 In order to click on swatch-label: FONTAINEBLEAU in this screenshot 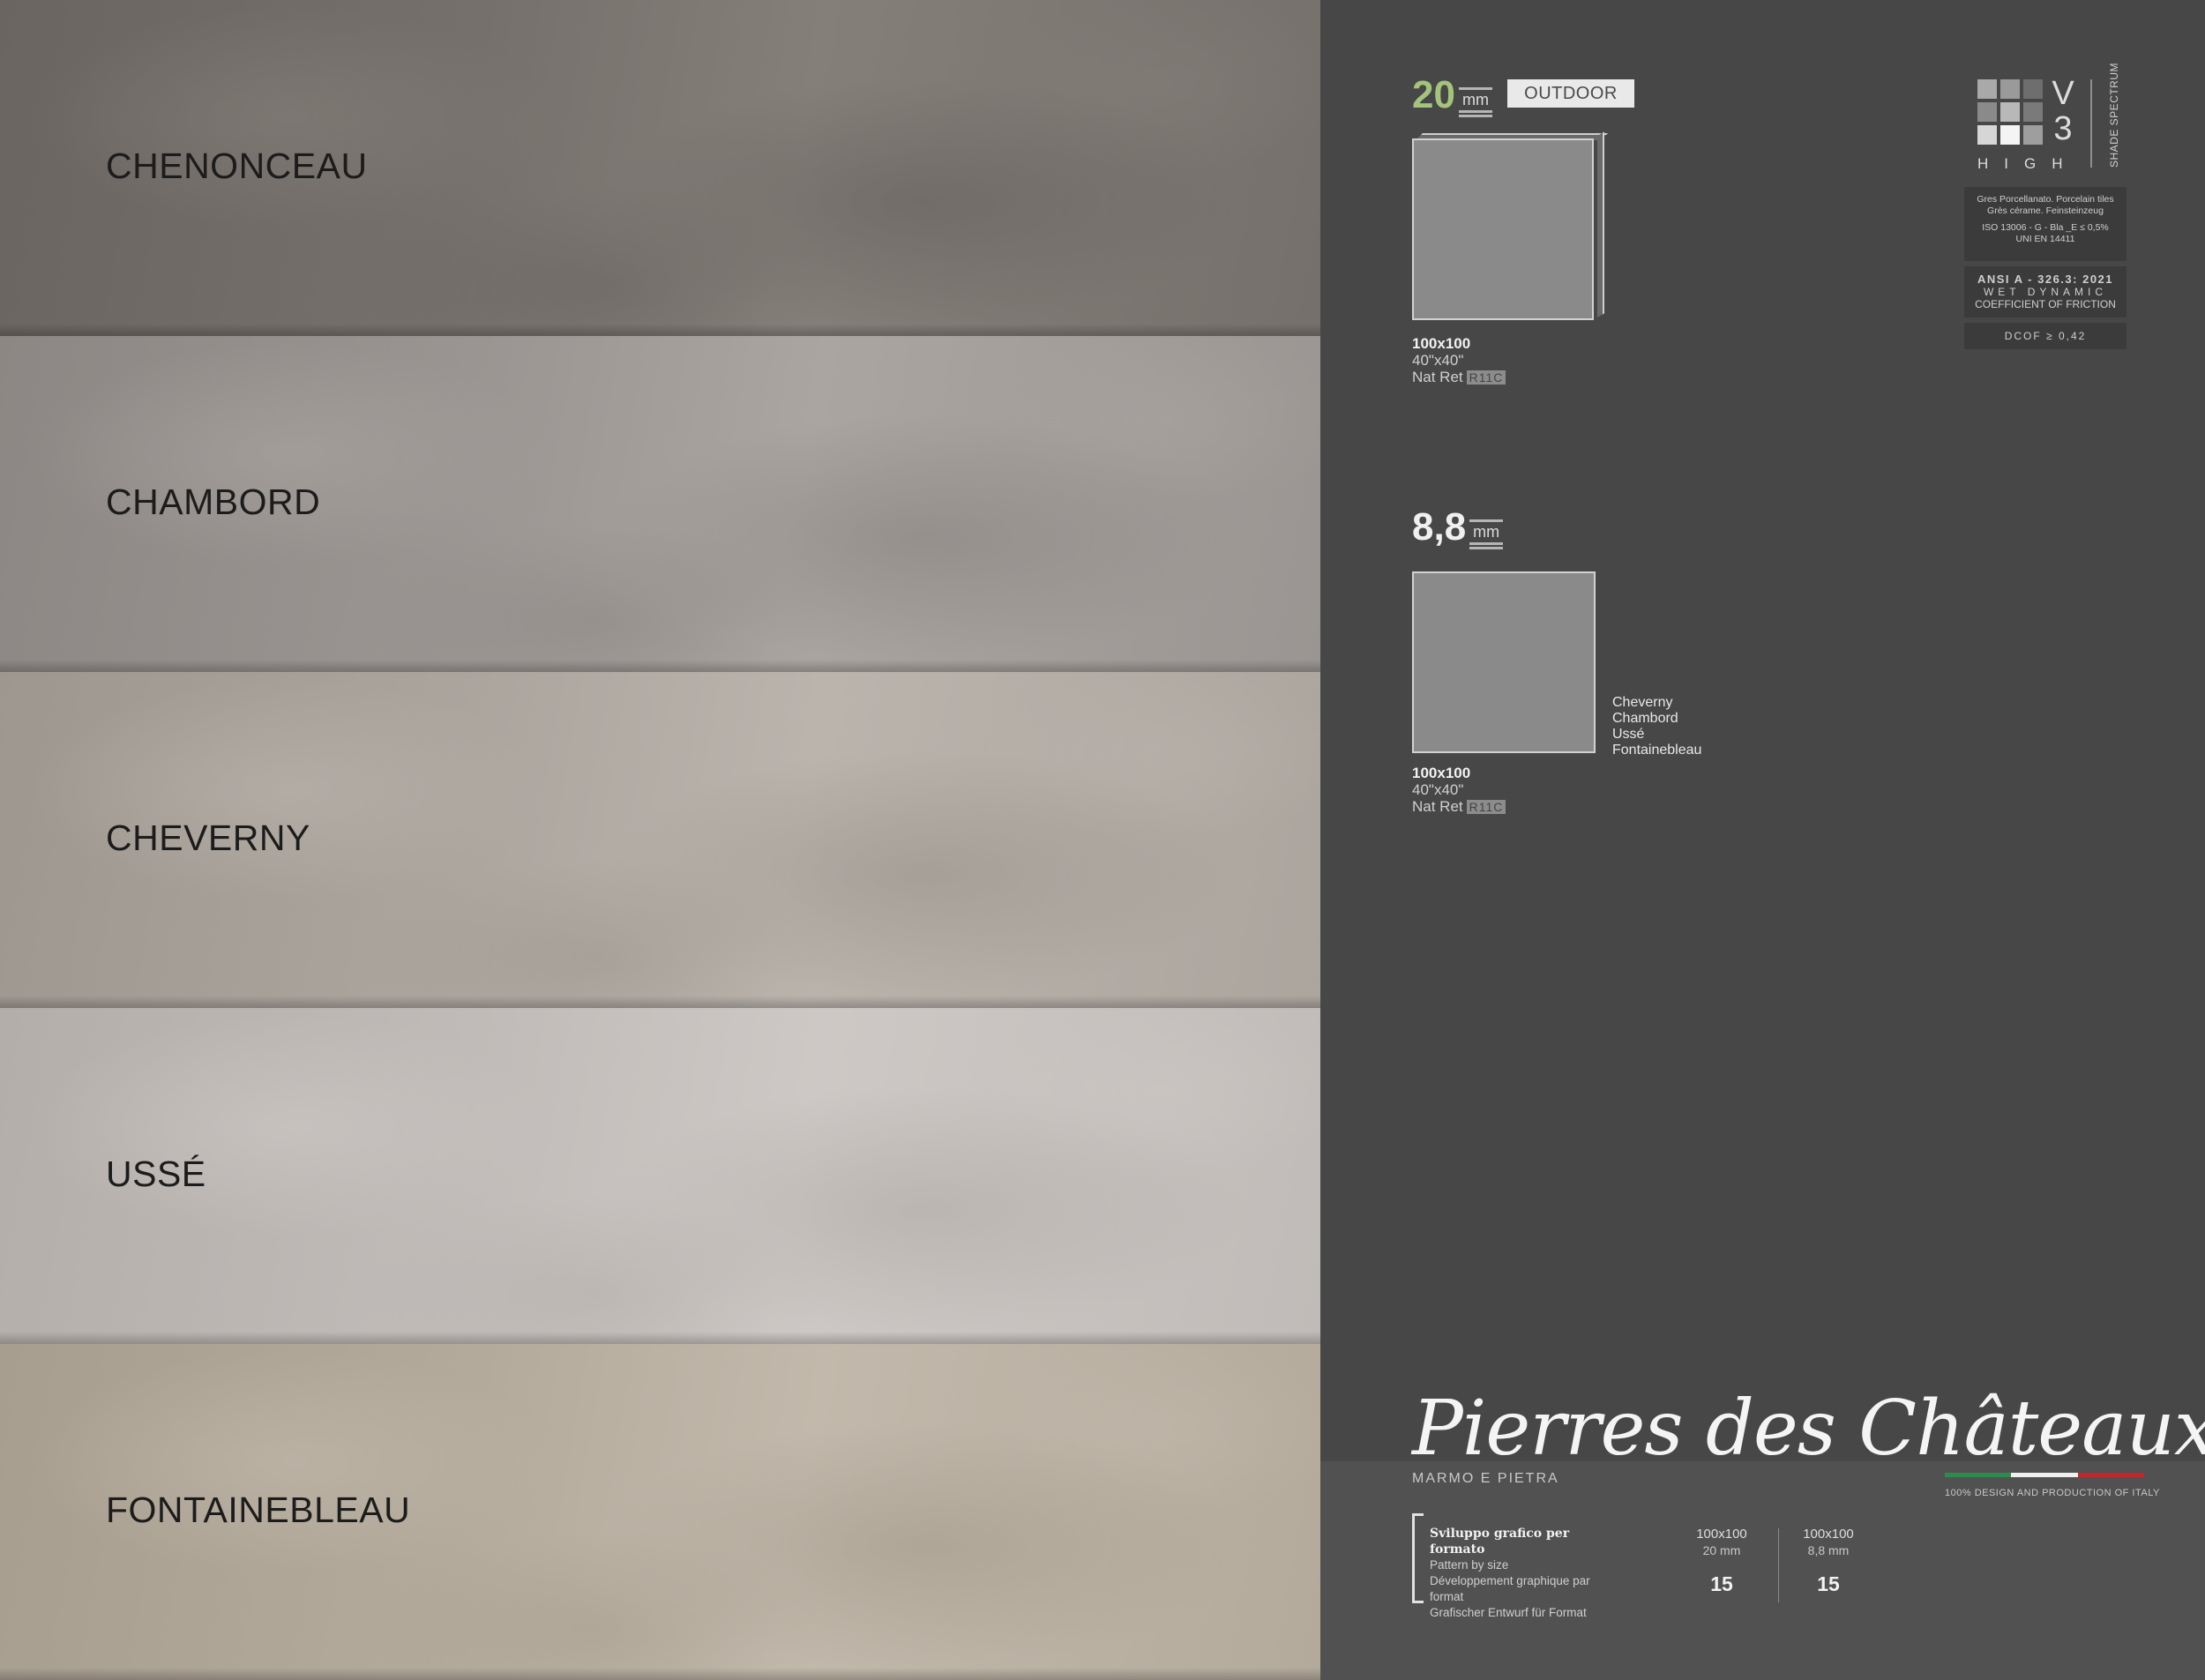, I will do `click(258, 1510)`.